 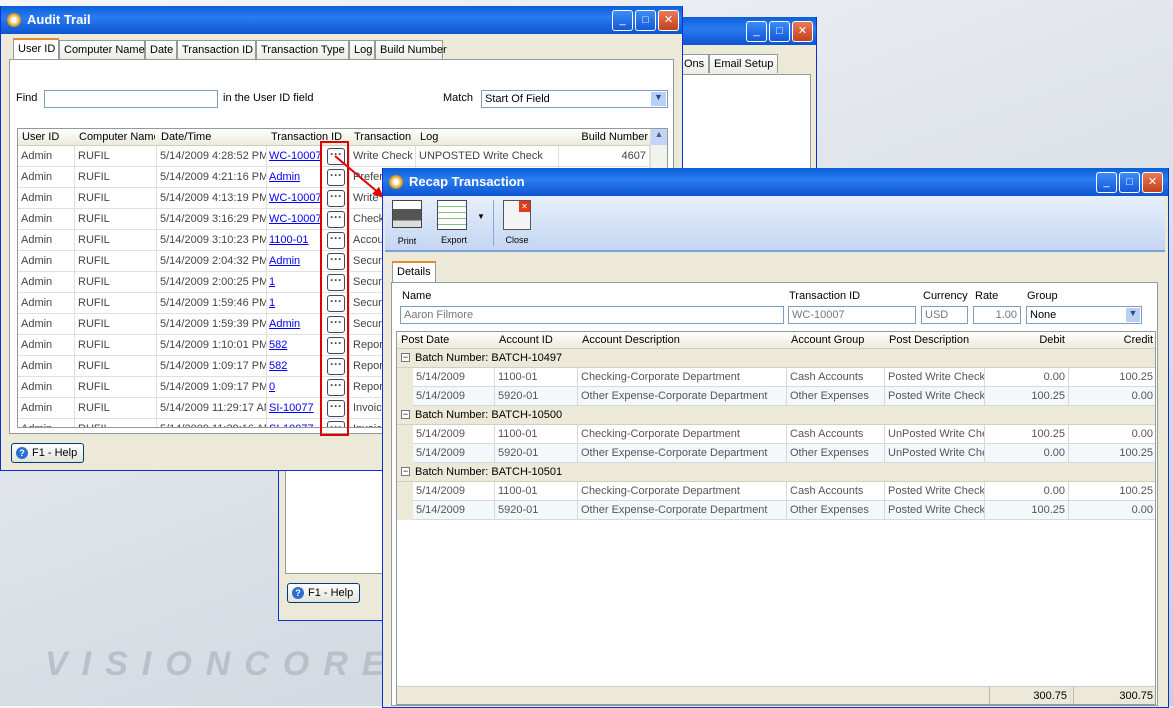 I want to click on column-header: Credit, so click(x=1113, y=340).